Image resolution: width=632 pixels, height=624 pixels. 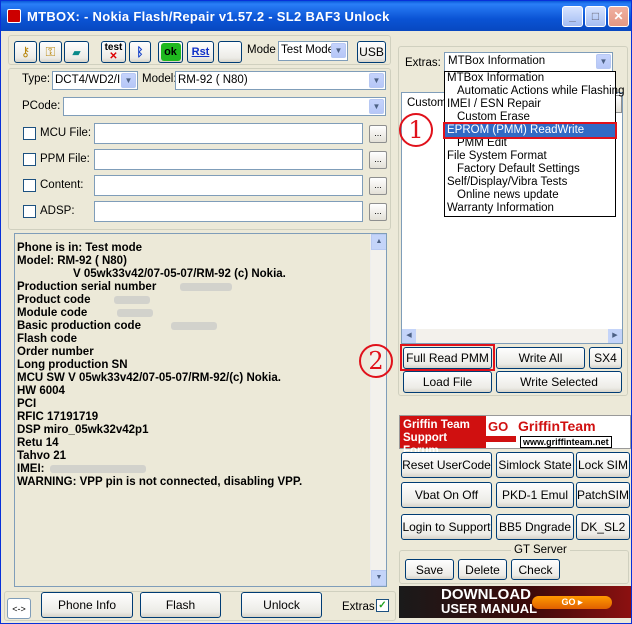 I want to click on reset-button: Rst, so click(x=200, y=52).